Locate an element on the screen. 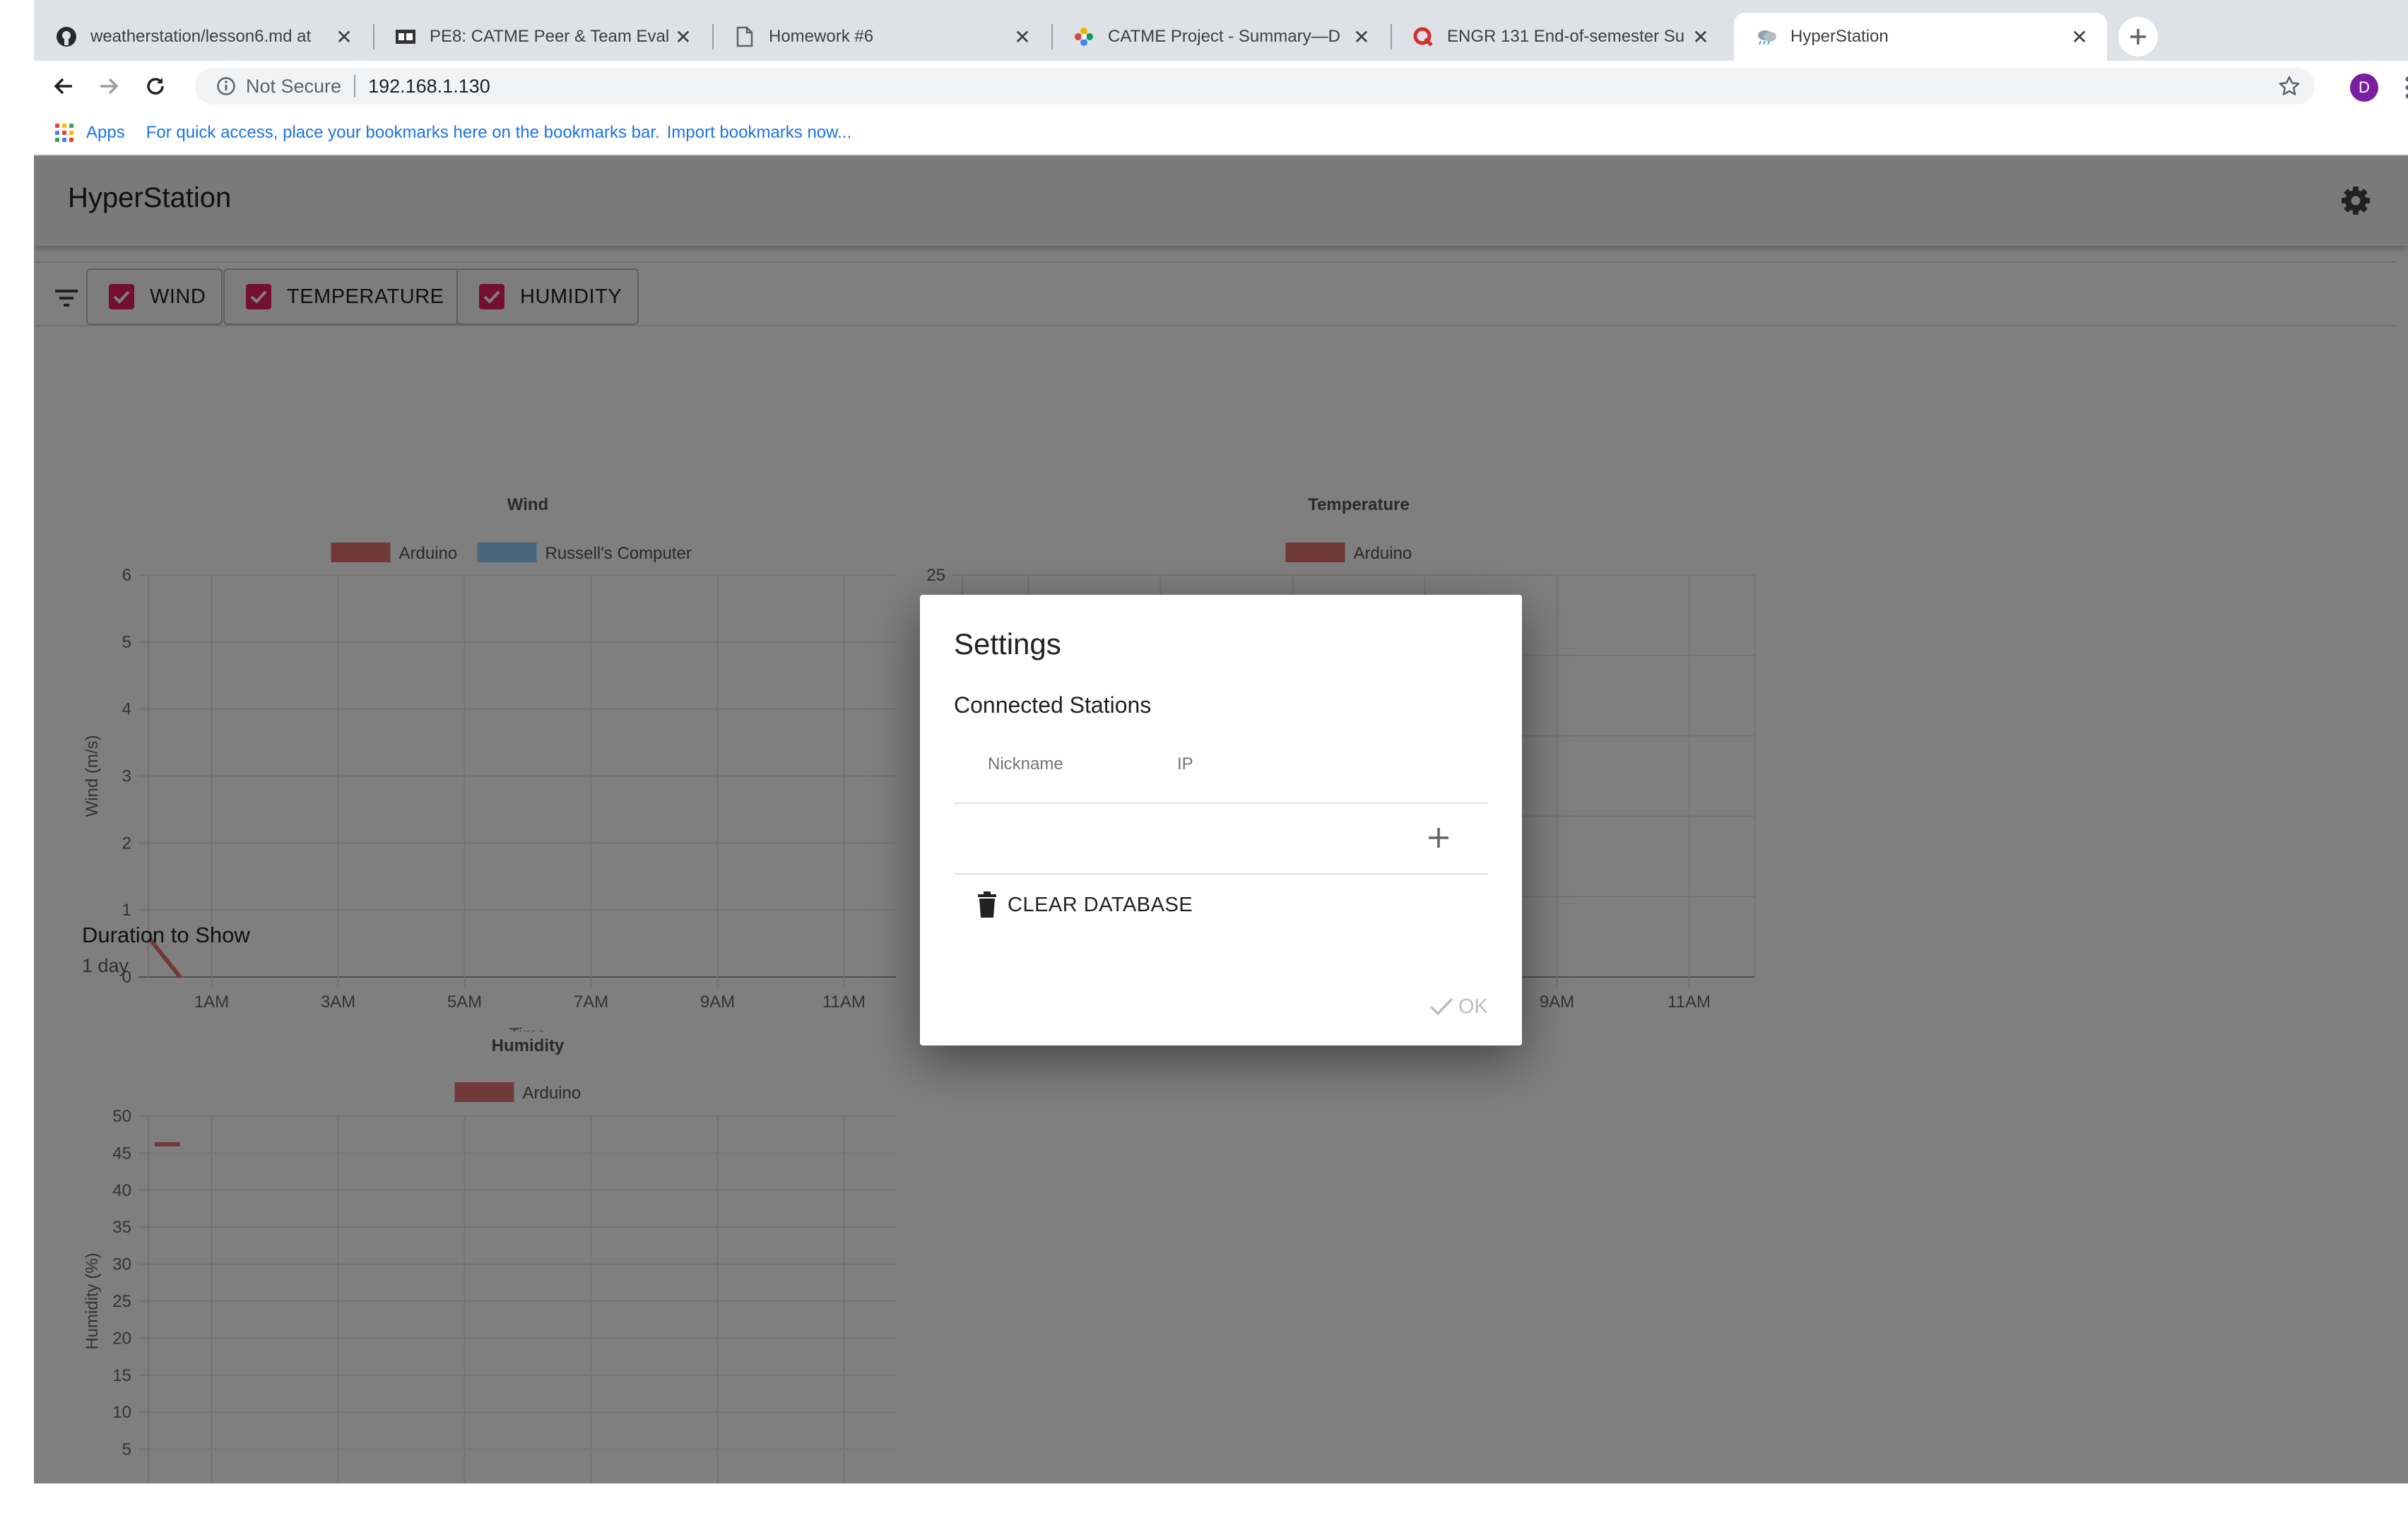 This screenshot has height=1523, width=2408. add-station-button is located at coordinates (1438, 837).